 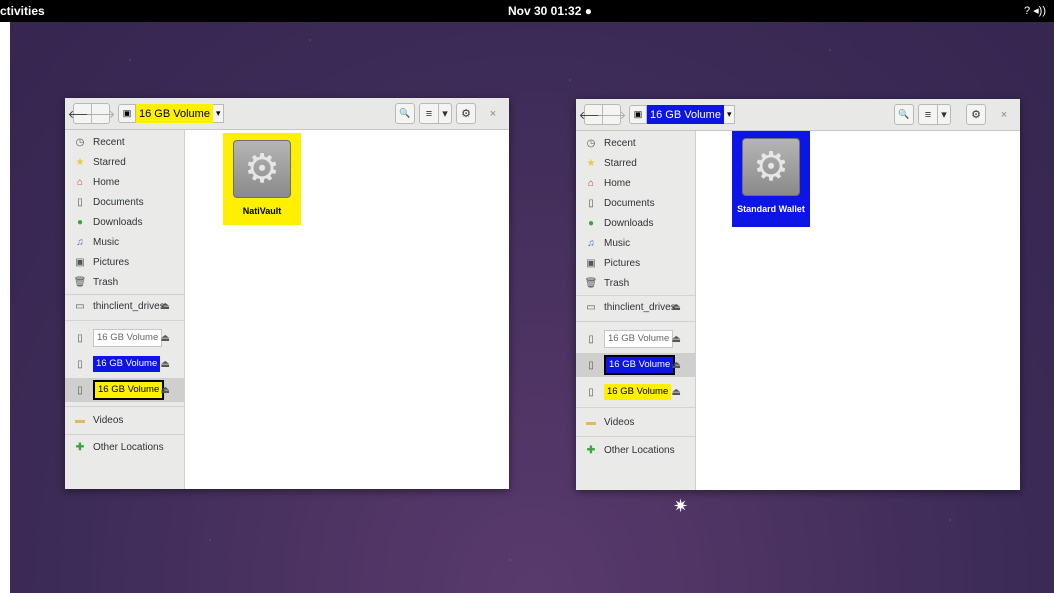 I want to click on music-icon: ♫, so click(x=80, y=242).